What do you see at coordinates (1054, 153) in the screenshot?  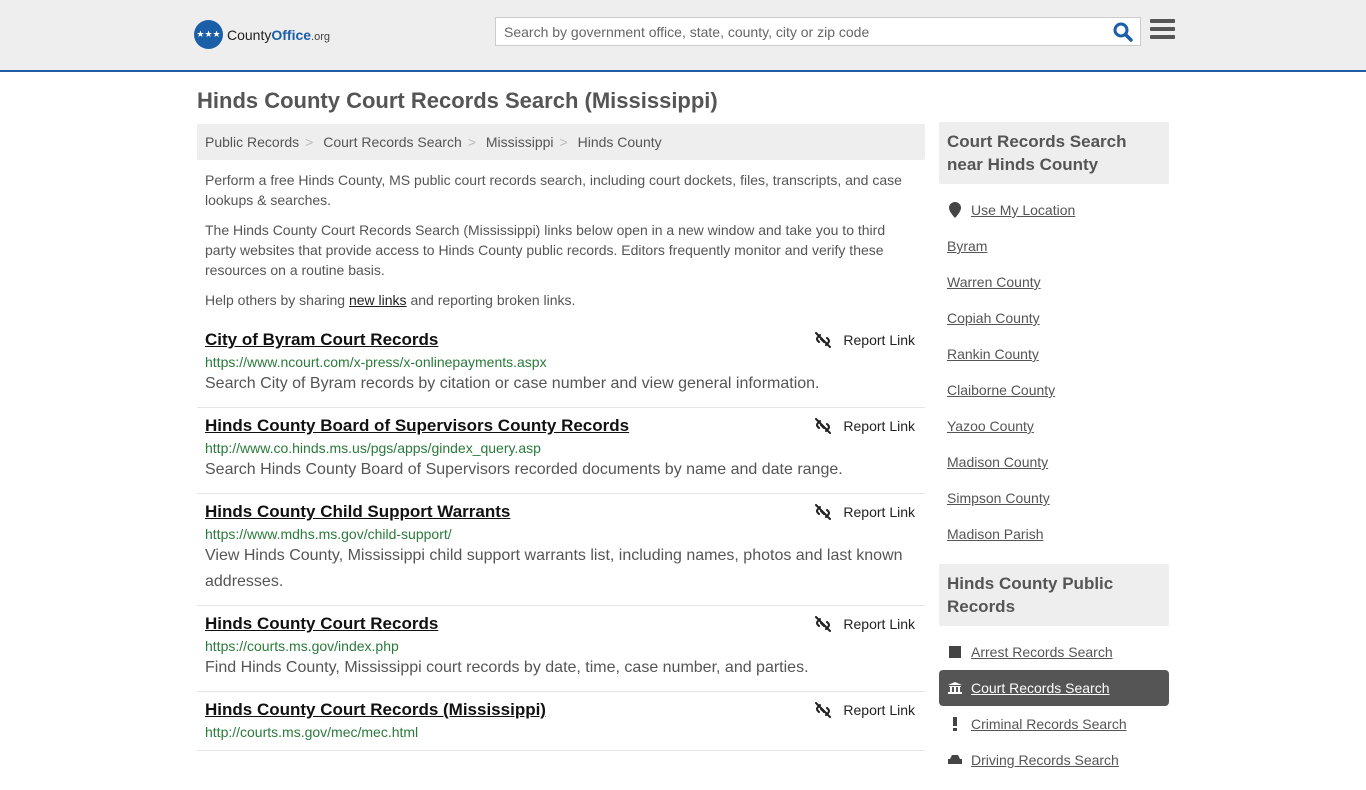 I see `nearby-heading: Court Records Search near Hinds County` at bounding box center [1054, 153].